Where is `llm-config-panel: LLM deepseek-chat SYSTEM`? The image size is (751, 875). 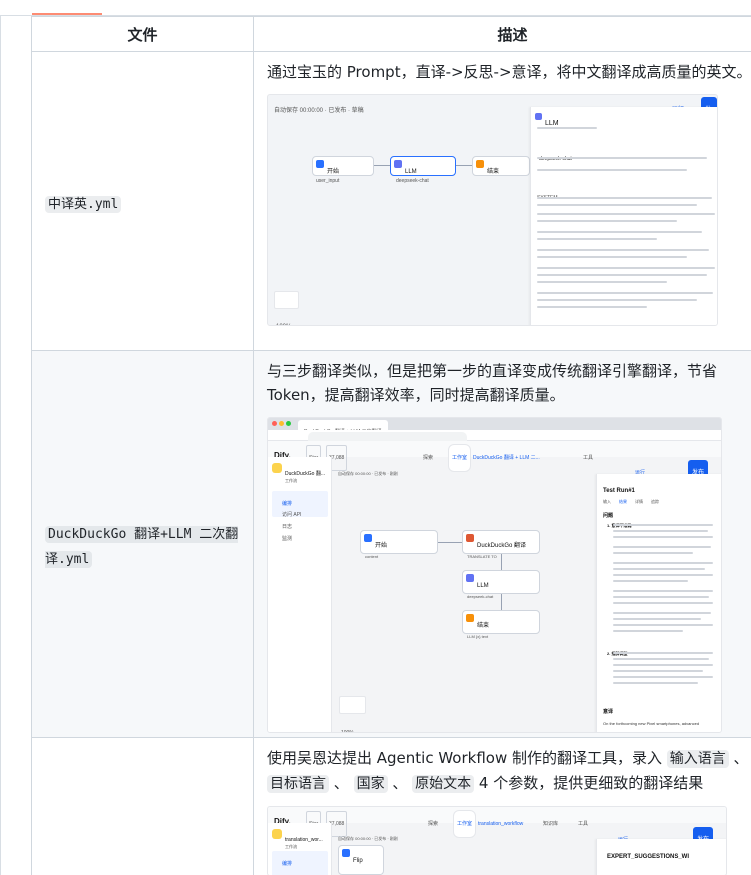
llm-config-panel: LLM deepseek-chat SYSTEM is located at coordinates (623, 216).